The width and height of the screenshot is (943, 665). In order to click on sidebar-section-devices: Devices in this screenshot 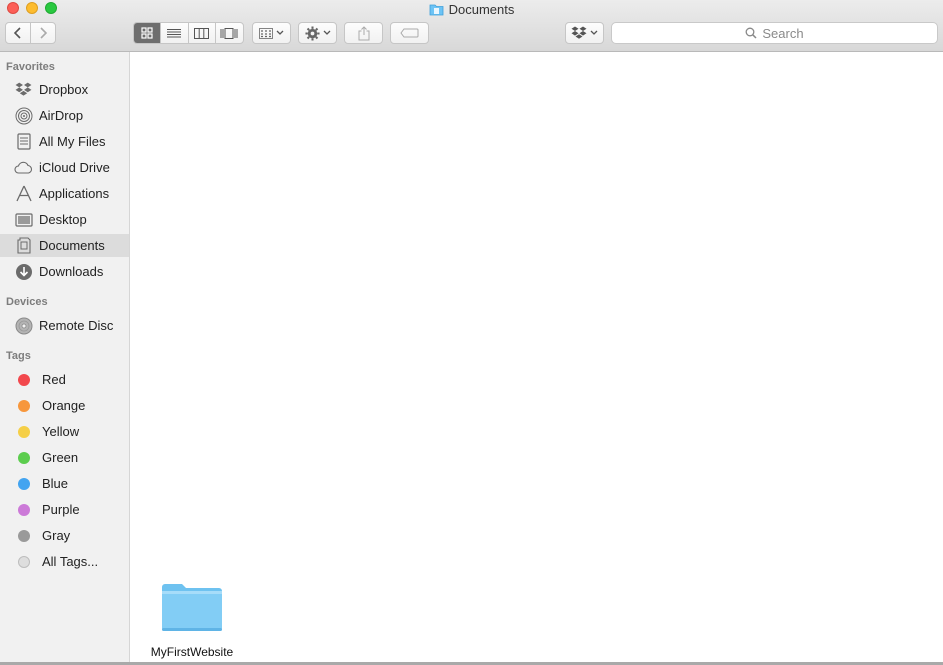, I will do `click(27, 302)`.